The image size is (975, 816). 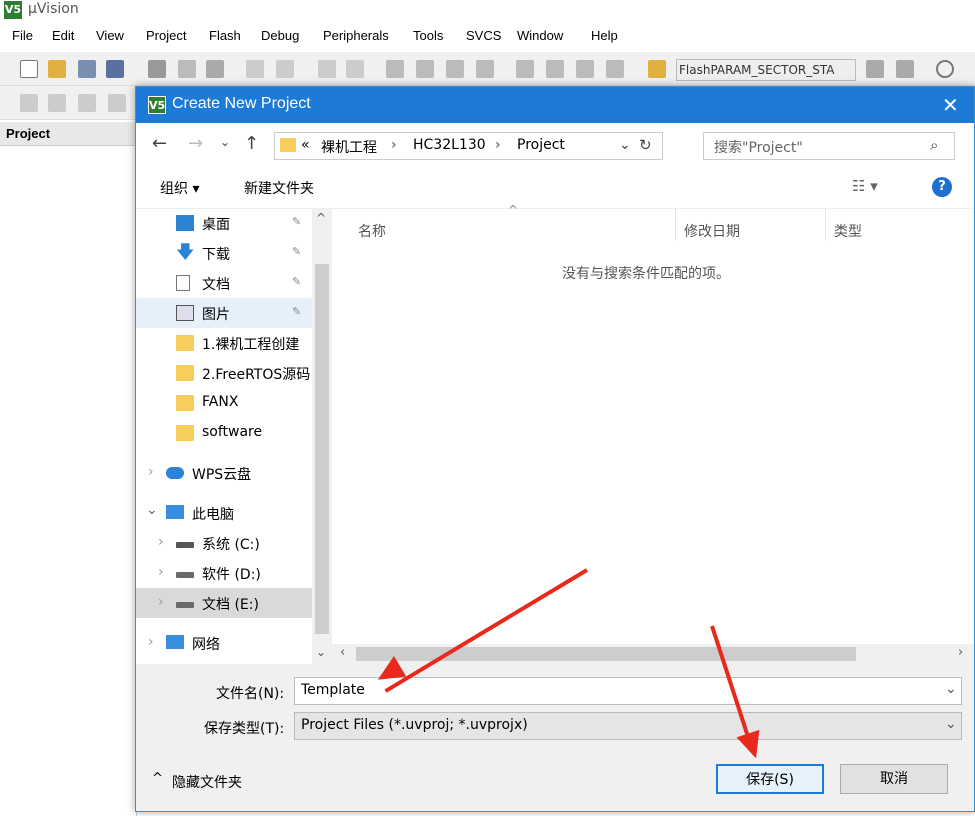 I want to click on hide-folders-chevron-icon: ^, so click(x=157, y=778).